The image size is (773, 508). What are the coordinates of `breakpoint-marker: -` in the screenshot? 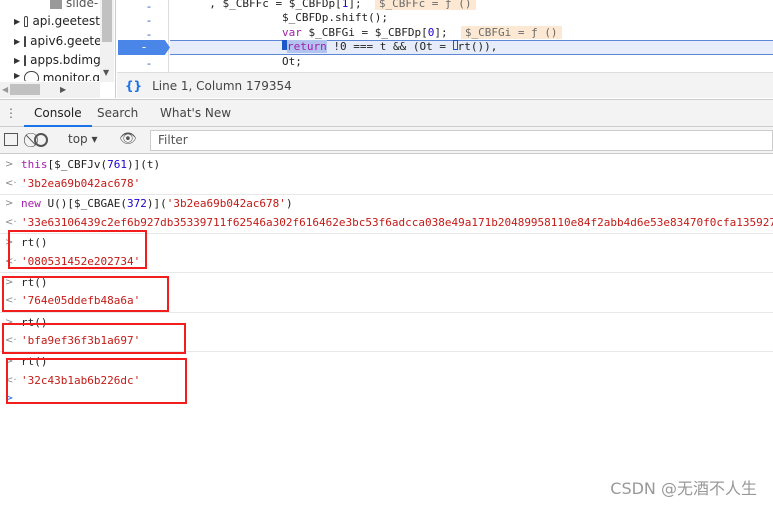 It's located at (144, 47).